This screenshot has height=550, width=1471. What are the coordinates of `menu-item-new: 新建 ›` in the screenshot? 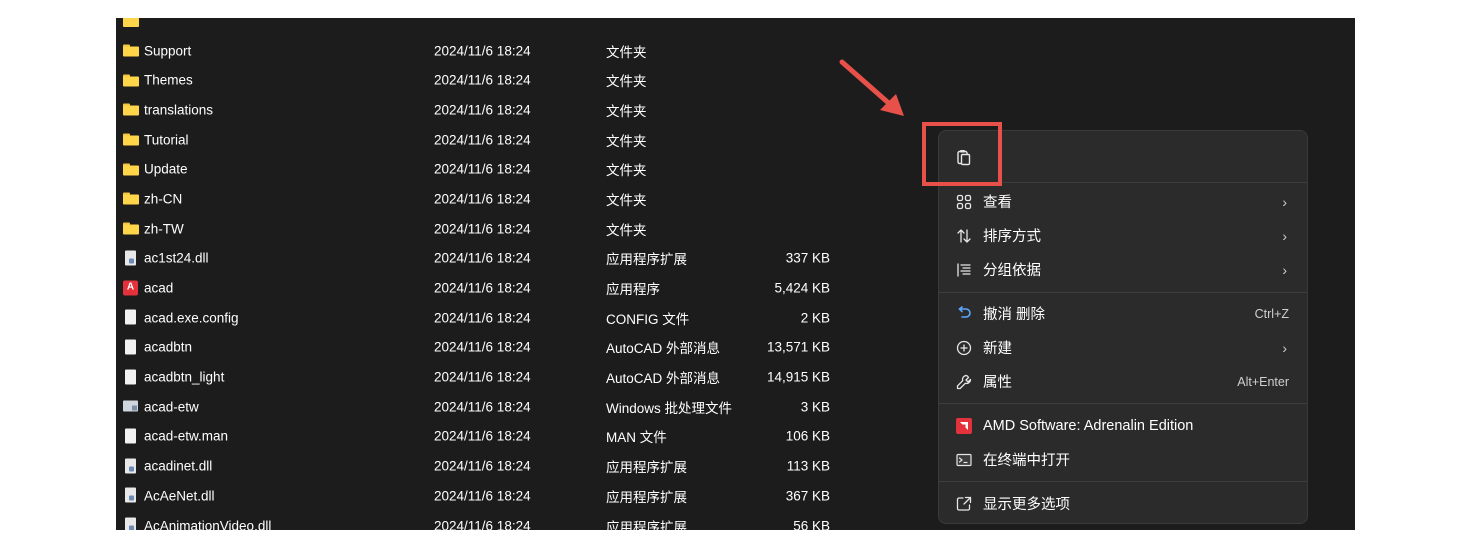 It's located at (1123, 347).